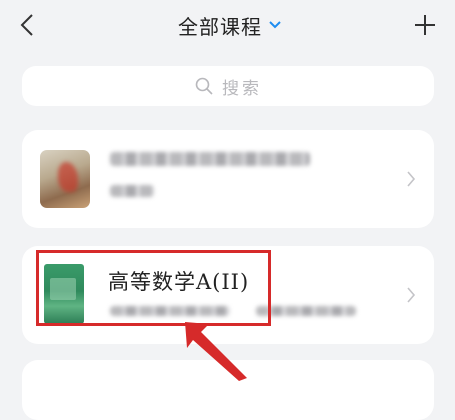 This screenshot has width=455, height=420. What do you see at coordinates (210, 159) in the screenshot?
I see `redacted-course-title` at bounding box center [210, 159].